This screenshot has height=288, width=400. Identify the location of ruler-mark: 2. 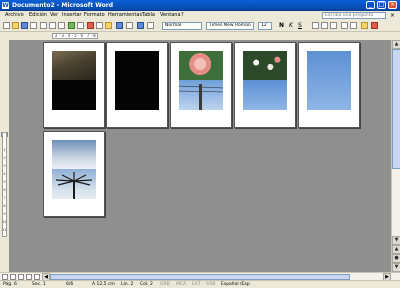
(4, 158).